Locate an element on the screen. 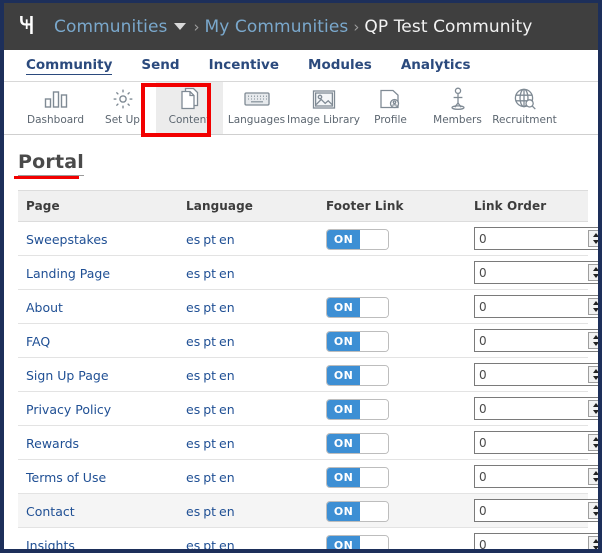  column-header-page: Page is located at coordinates (98, 206).